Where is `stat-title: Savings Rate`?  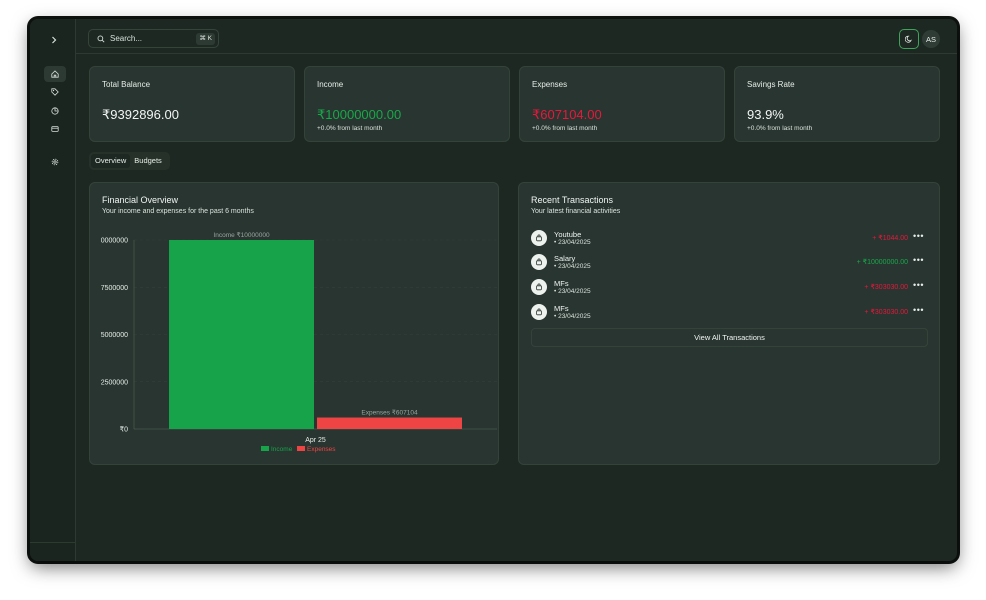 stat-title: Savings Rate is located at coordinates (771, 84).